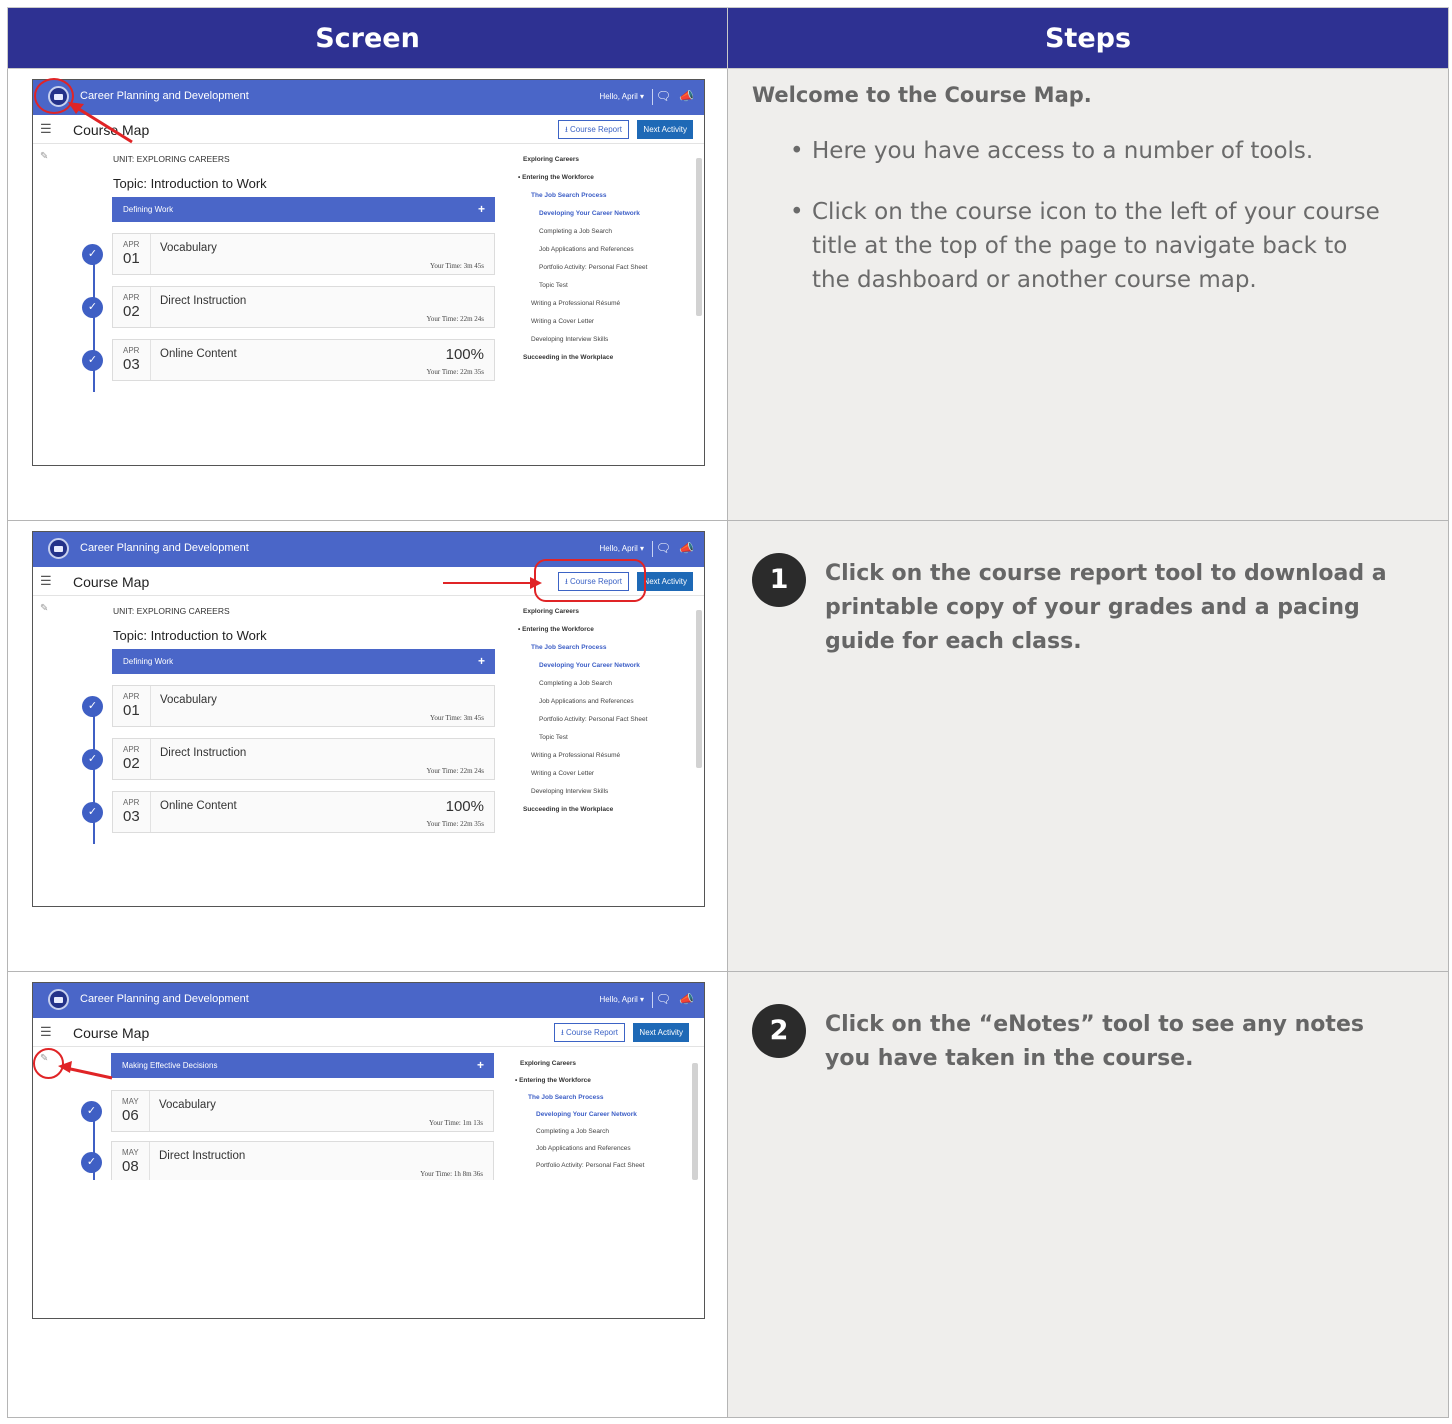  I want to click on step-number-badge: 1, so click(779, 580).